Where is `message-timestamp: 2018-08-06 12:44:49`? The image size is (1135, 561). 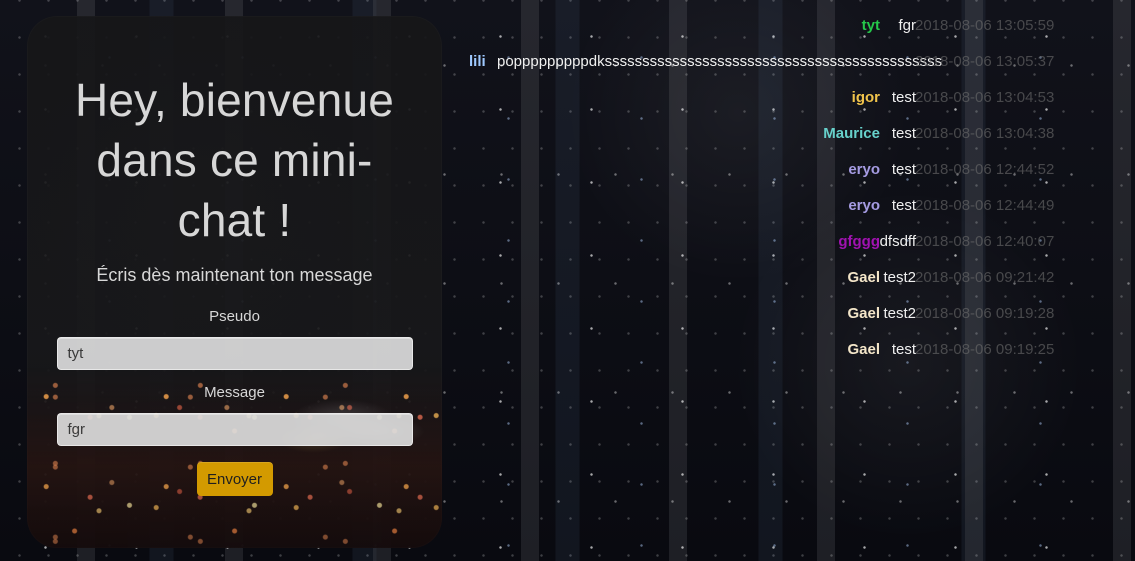
message-timestamp: 2018-08-06 12:44:49 is located at coordinates (985, 205).